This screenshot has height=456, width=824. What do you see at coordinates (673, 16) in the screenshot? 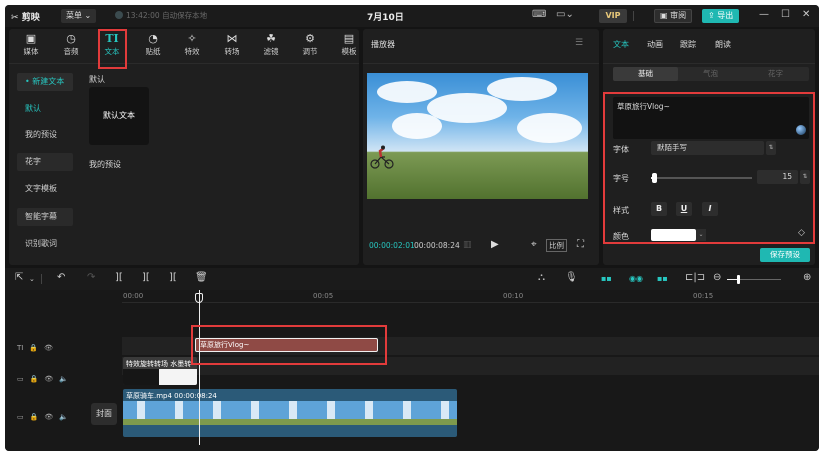
I see `review-button: ▣ 审阅` at bounding box center [673, 16].